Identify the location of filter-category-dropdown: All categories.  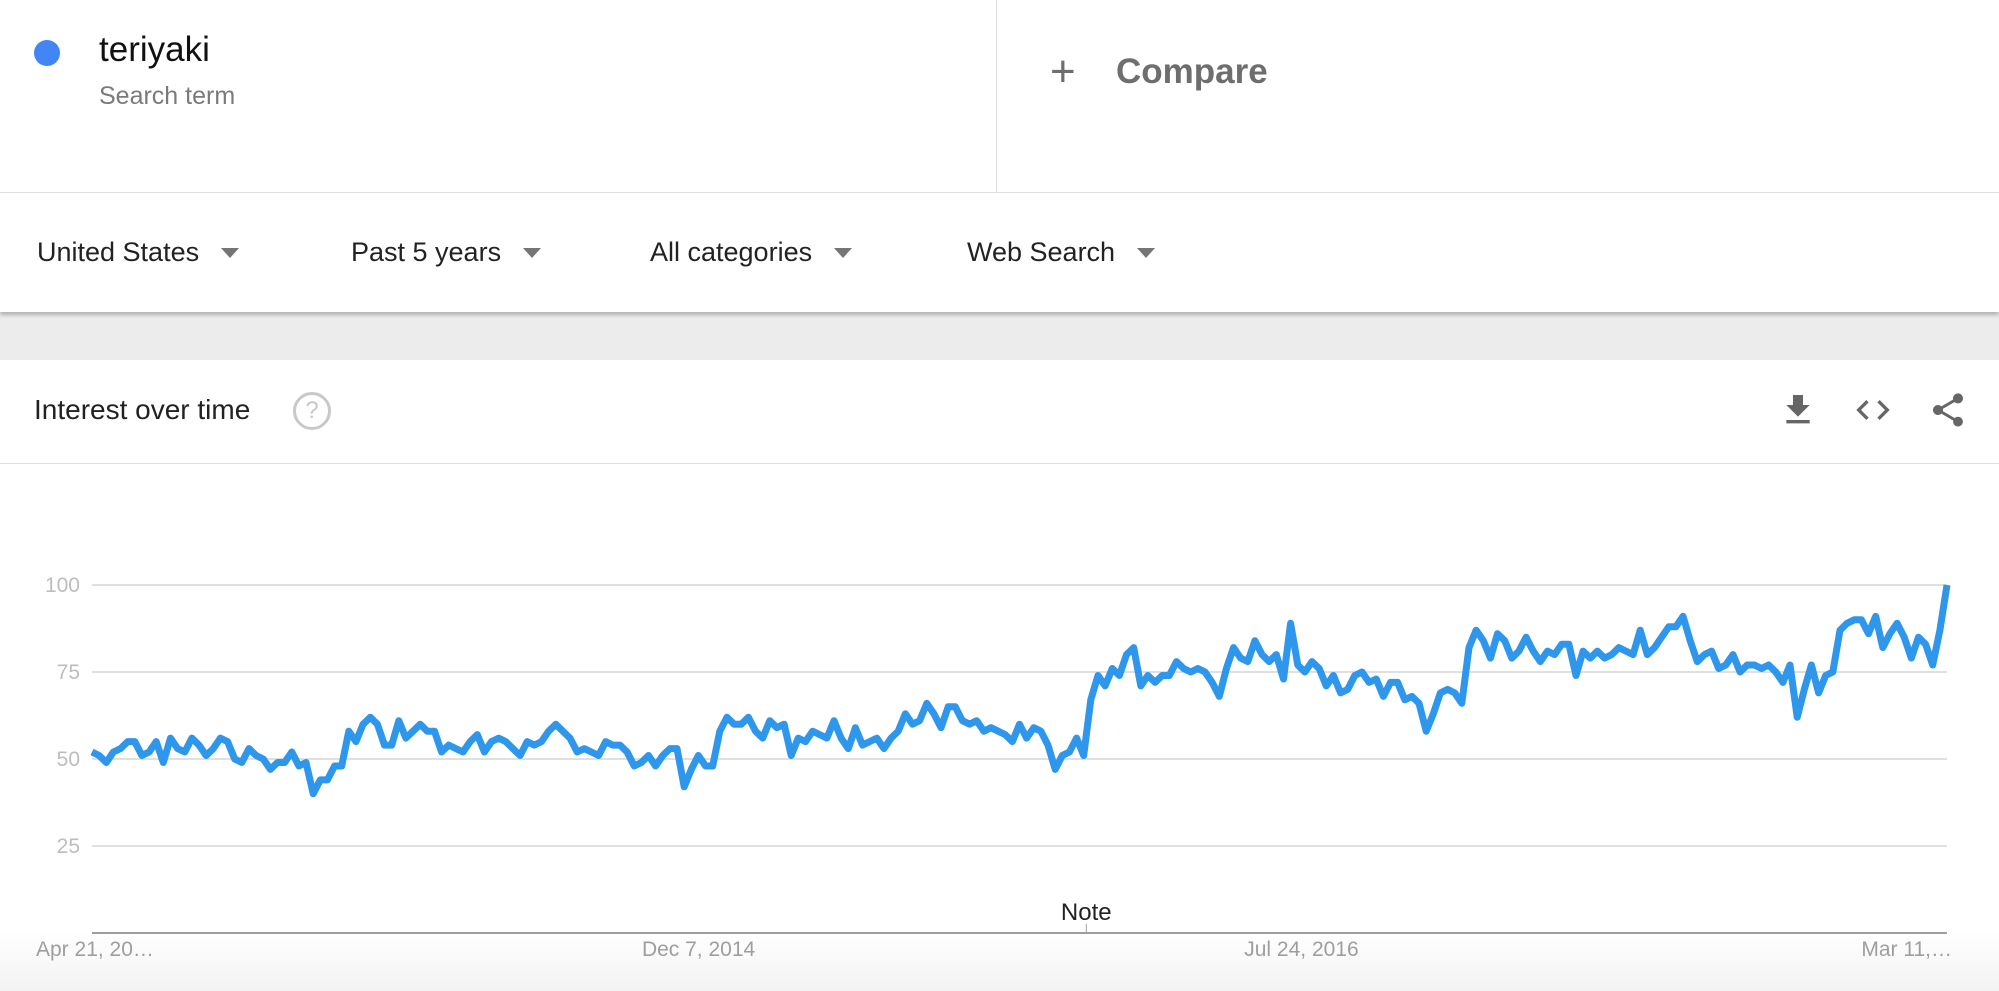
(751, 252).